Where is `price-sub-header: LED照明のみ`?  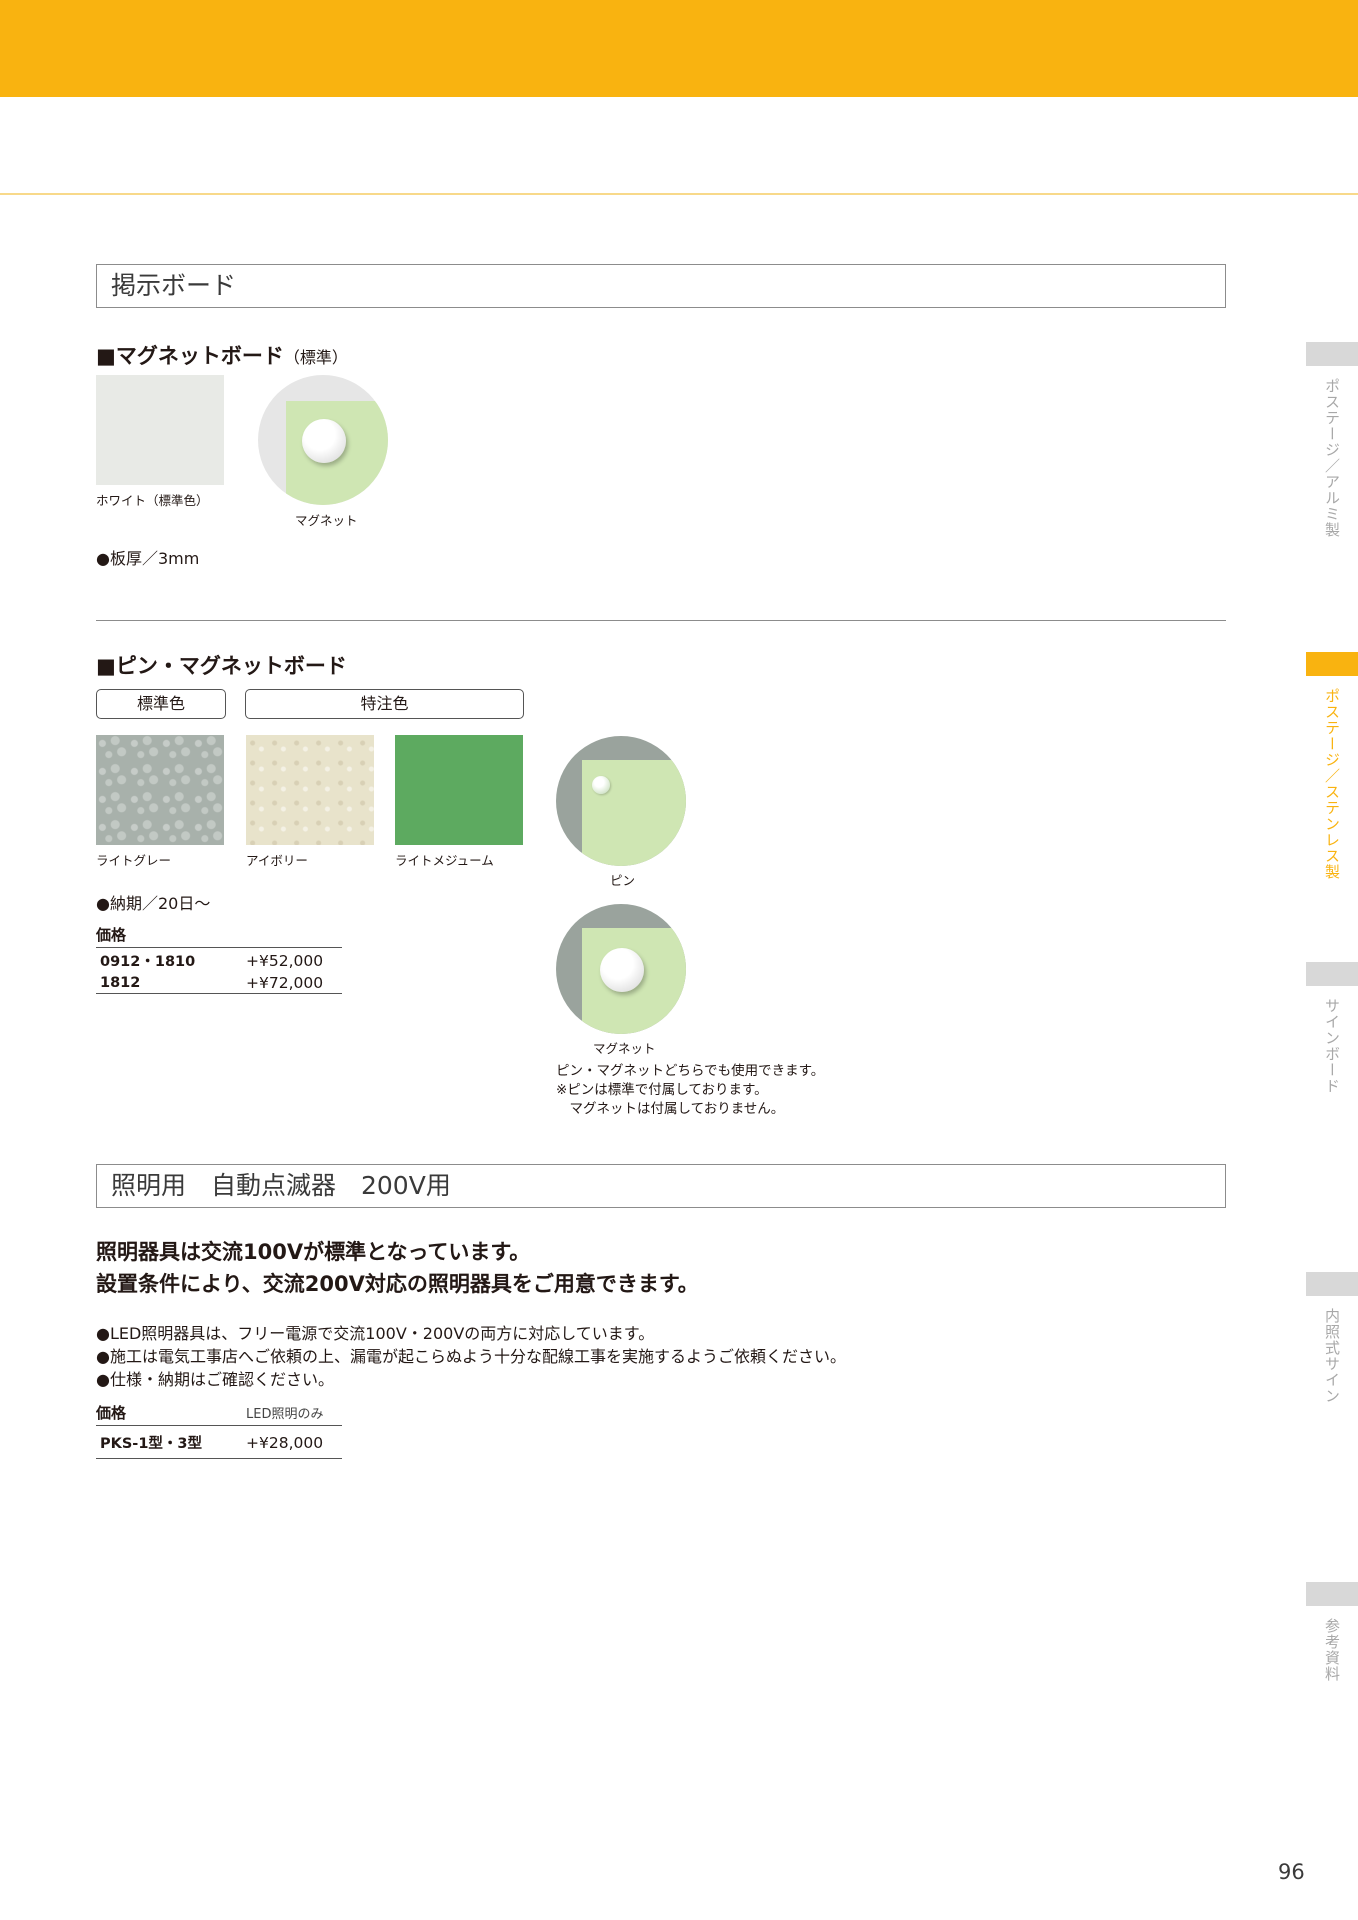 price-sub-header: LED照明のみ is located at coordinates (294, 1414).